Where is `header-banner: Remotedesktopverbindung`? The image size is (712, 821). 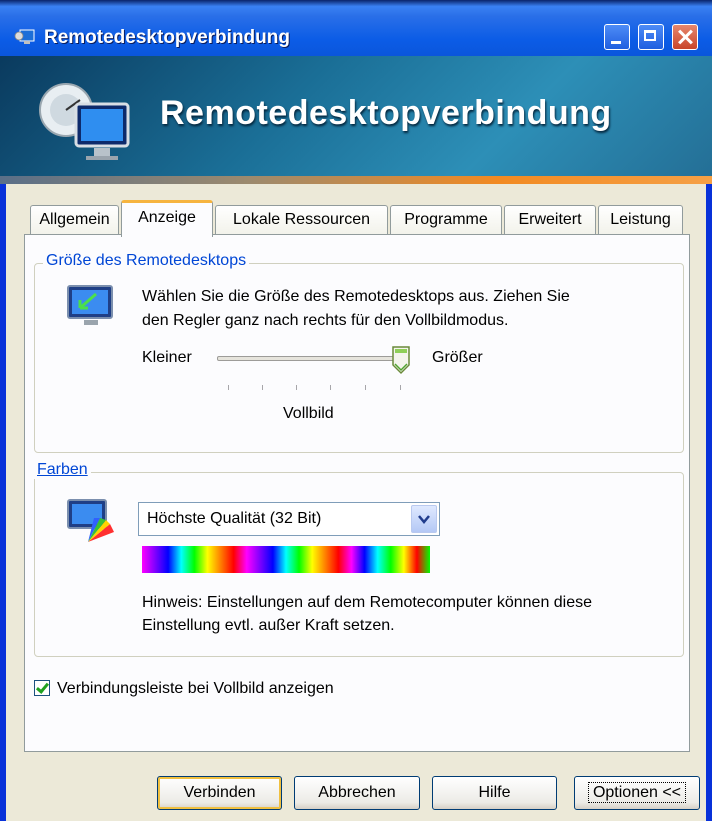
header-banner: Remotedesktopverbindung is located at coordinates (356, 116).